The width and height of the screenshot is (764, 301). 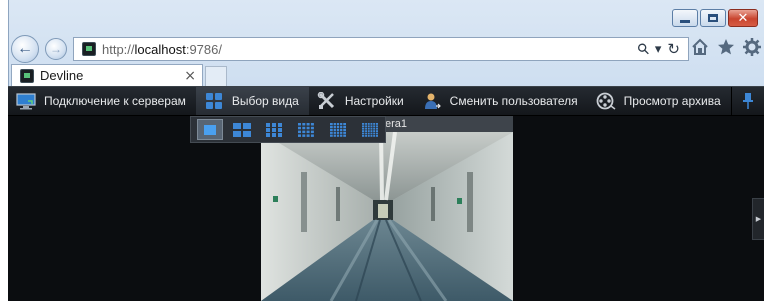 I want to click on window-controls: ✕, so click(x=715, y=18).